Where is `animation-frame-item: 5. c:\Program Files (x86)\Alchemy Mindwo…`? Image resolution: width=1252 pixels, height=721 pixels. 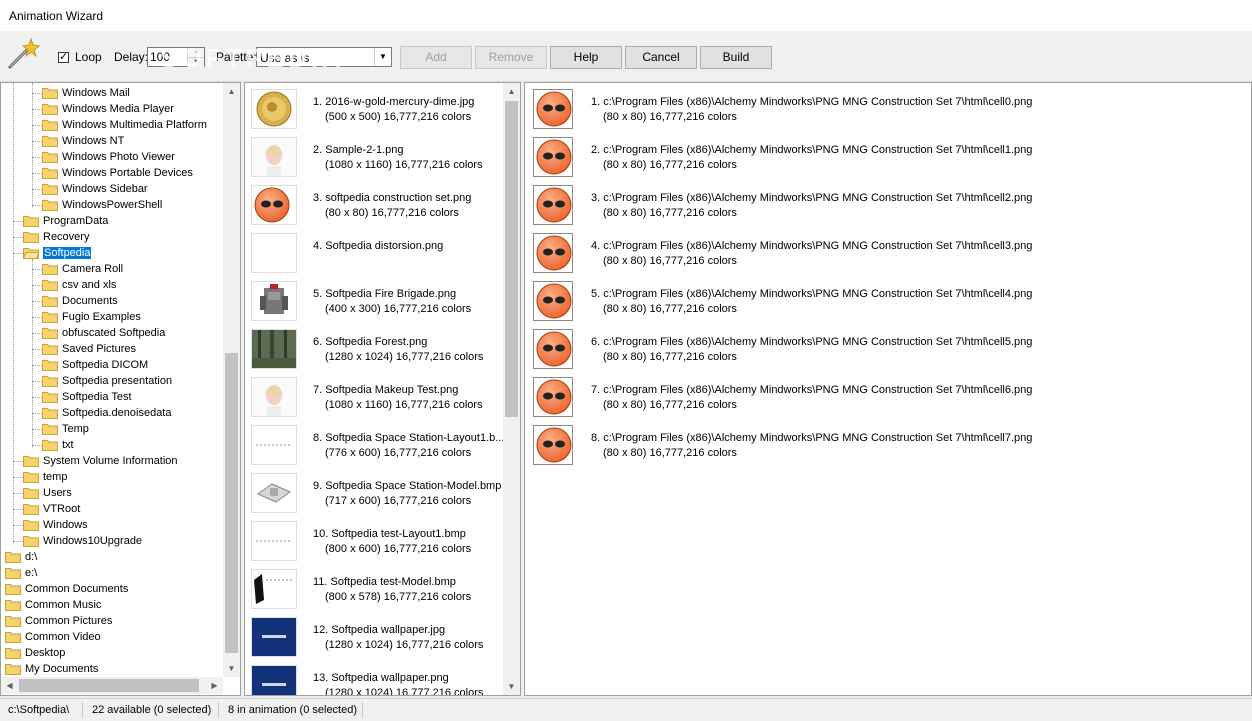
animation-frame-item: 5. c:\Program Files (x86)\Alchemy Mindwo… is located at coordinates (883, 305).